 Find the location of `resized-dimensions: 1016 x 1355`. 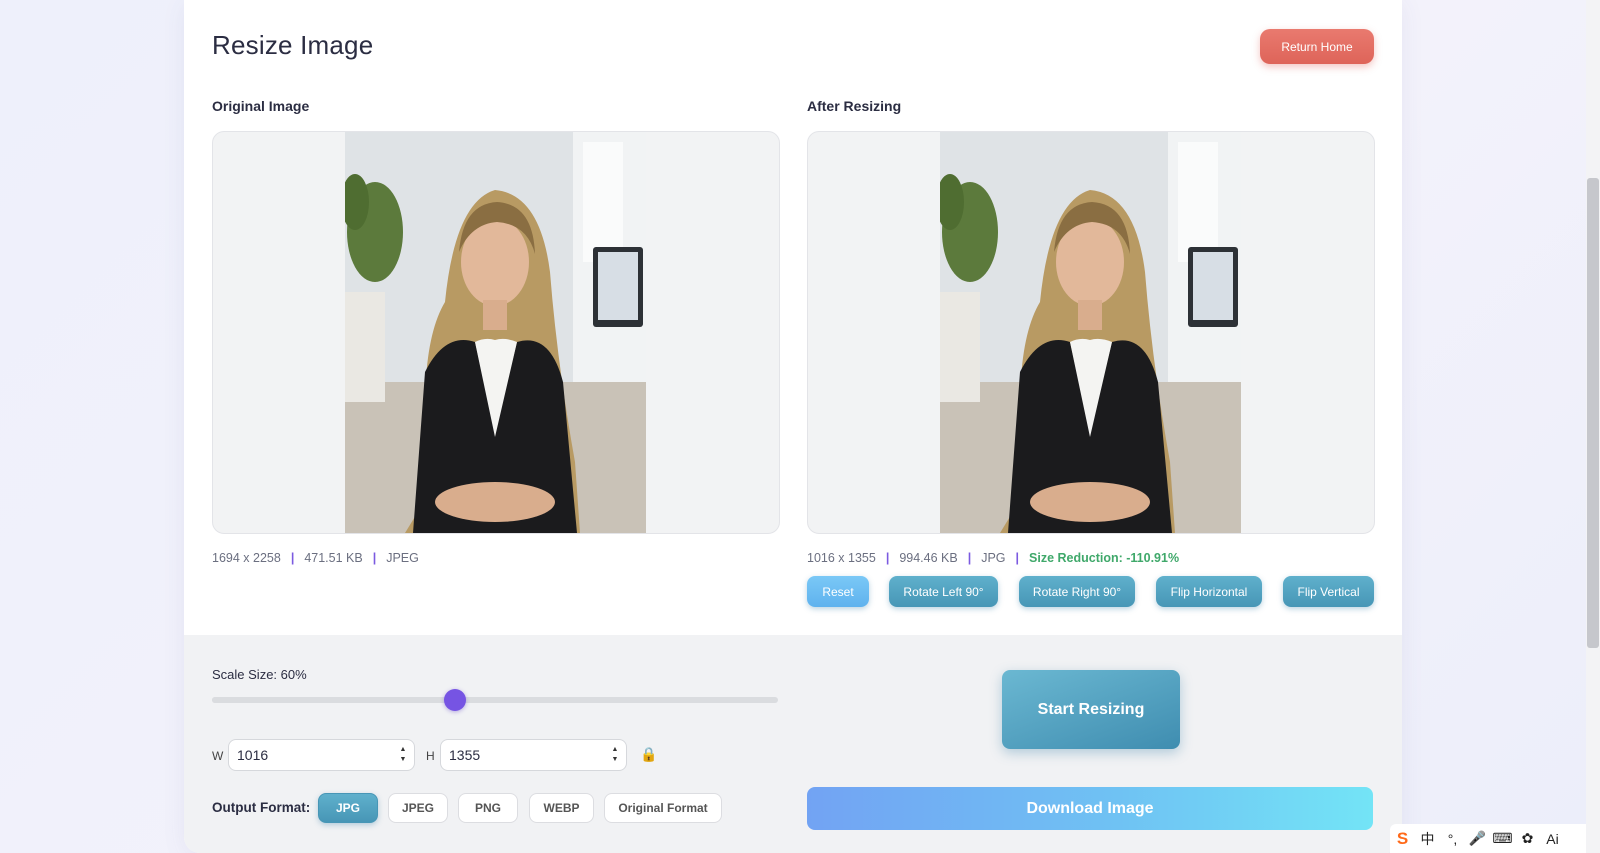

resized-dimensions: 1016 x 1355 is located at coordinates (841, 558).